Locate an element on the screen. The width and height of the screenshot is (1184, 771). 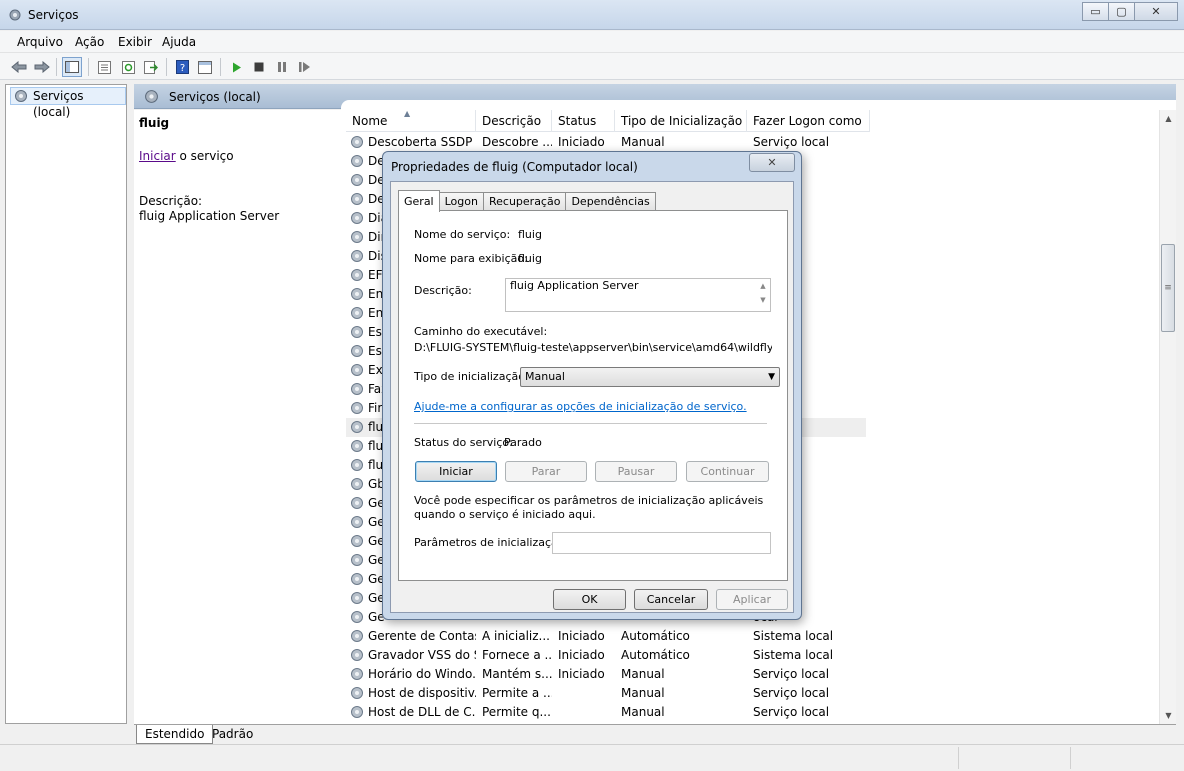
maximize-icon: ▢ is located at coordinates (1121, 11).